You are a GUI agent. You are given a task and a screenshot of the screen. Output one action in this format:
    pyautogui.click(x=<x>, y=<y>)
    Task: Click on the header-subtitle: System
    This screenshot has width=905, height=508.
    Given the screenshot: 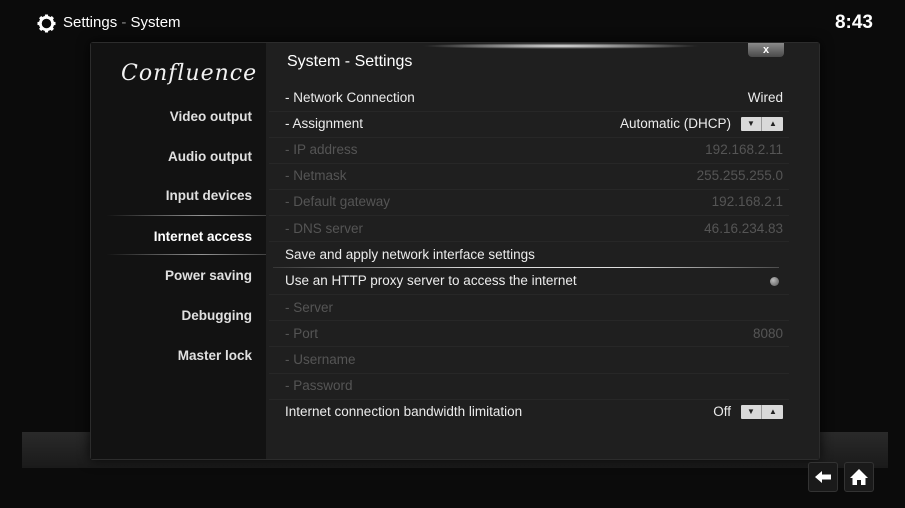 What is the action you would take?
    pyautogui.click(x=155, y=22)
    